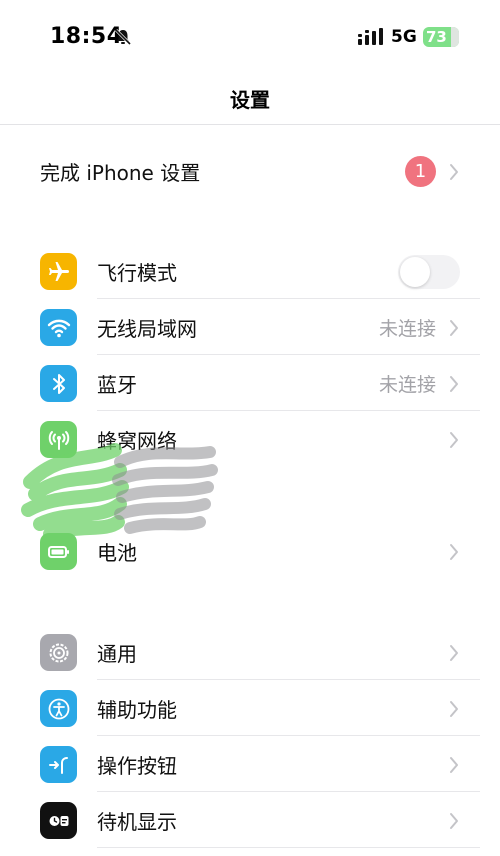 This screenshot has height=856, width=500. I want to click on nav-divider, so click(250, 124).